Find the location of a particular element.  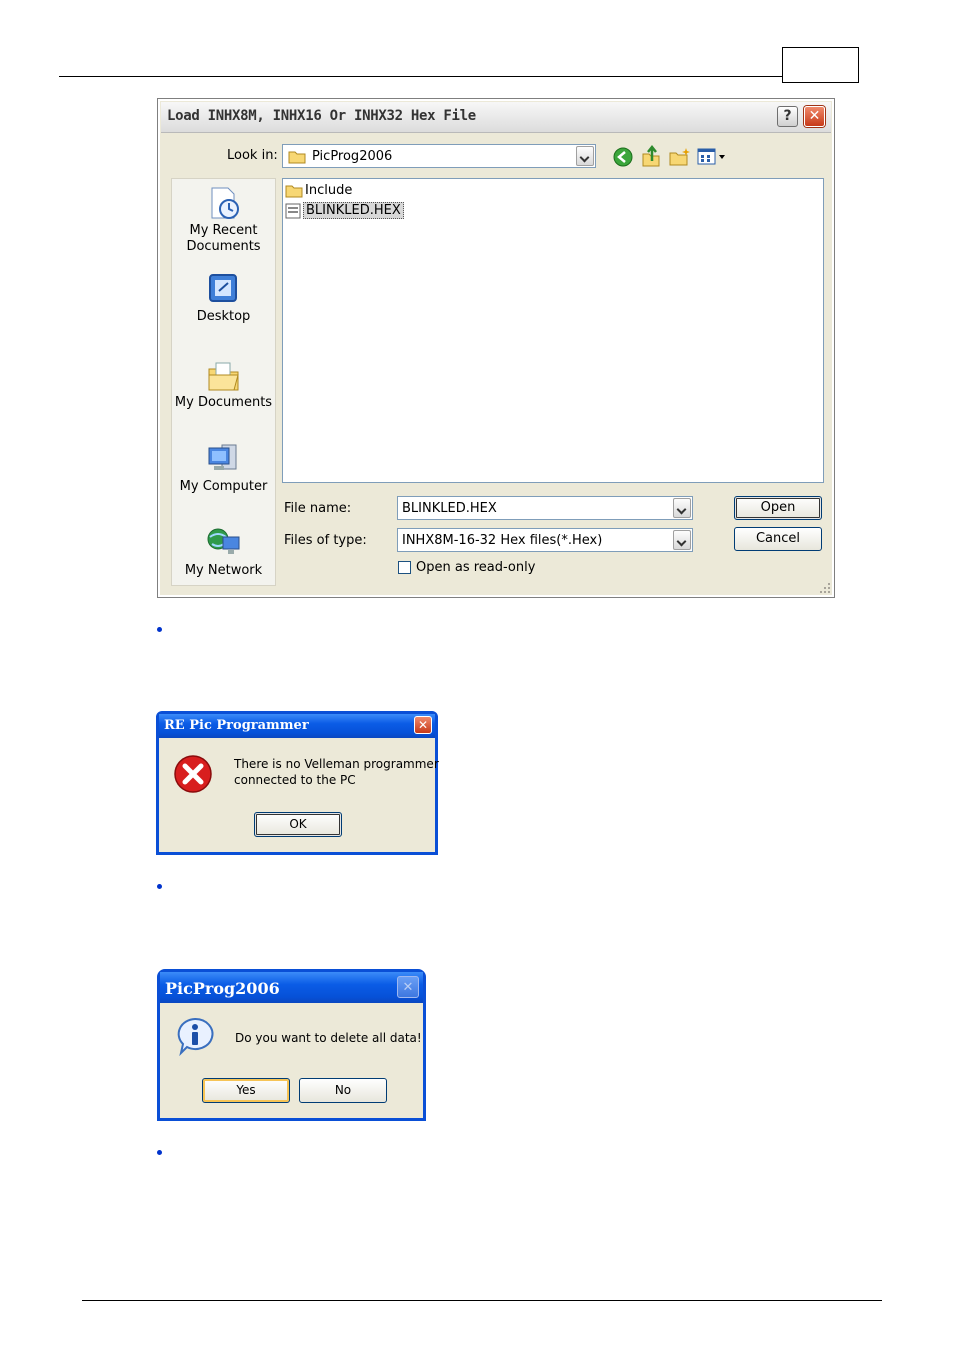

place-label: My Network is located at coordinates (223, 570).